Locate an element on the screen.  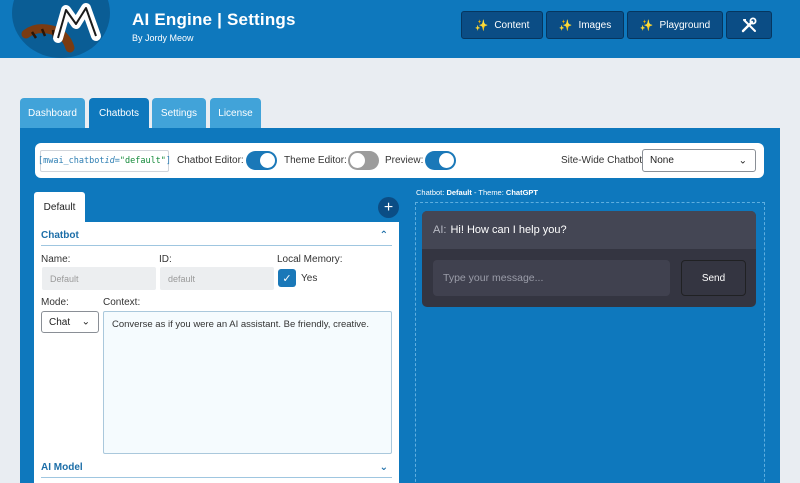
check-icon: ✓ is located at coordinates (287, 278).